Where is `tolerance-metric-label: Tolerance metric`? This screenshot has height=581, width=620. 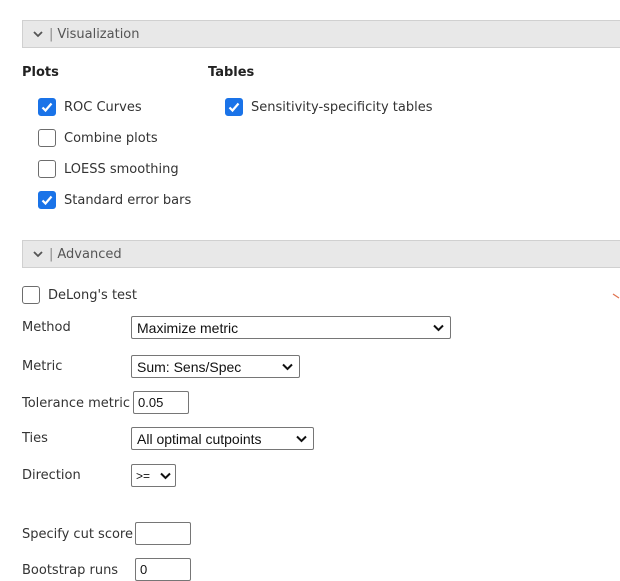 tolerance-metric-label: Tolerance metric is located at coordinates (76, 403).